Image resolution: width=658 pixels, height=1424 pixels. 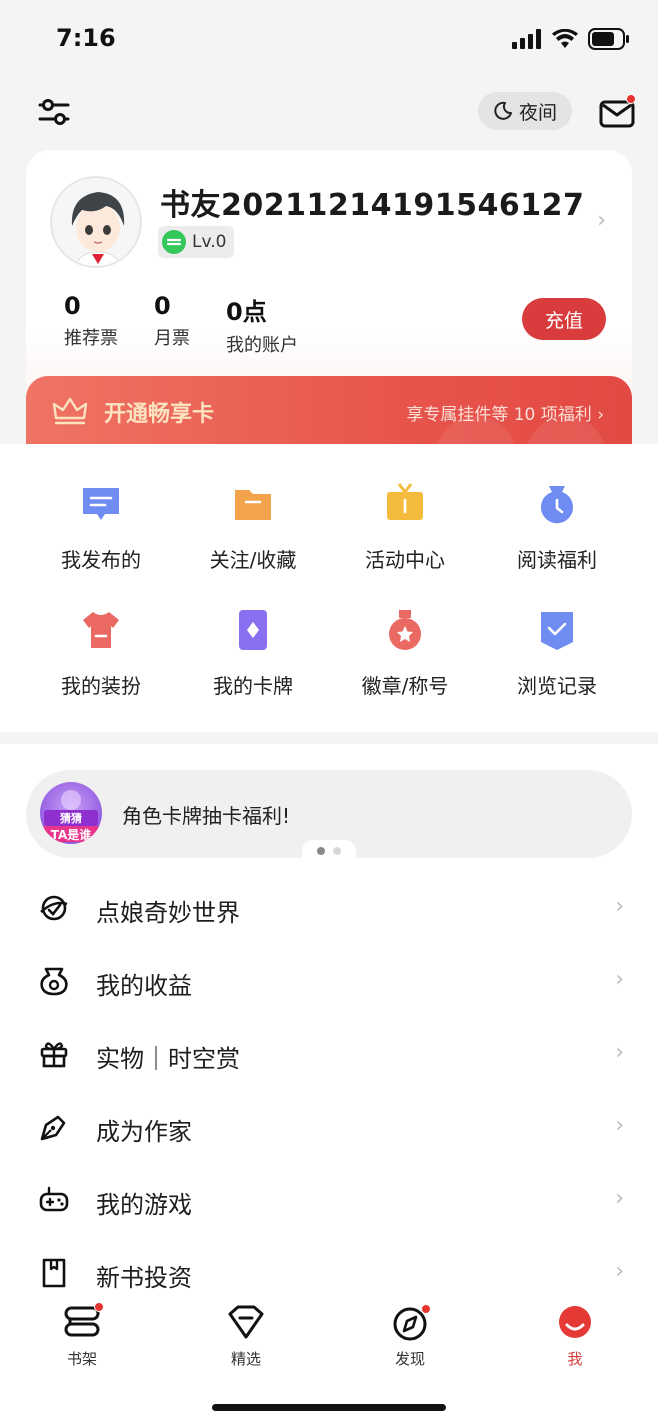 I want to click on home-indicator, so click(x=329, y=1407).